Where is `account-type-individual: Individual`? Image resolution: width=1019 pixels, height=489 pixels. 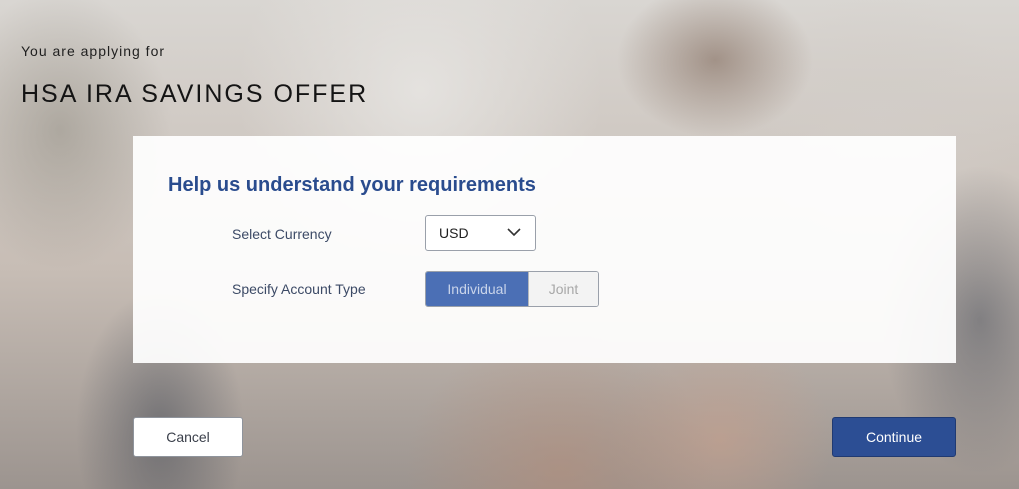
account-type-individual: Individual is located at coordinates (477, 289).